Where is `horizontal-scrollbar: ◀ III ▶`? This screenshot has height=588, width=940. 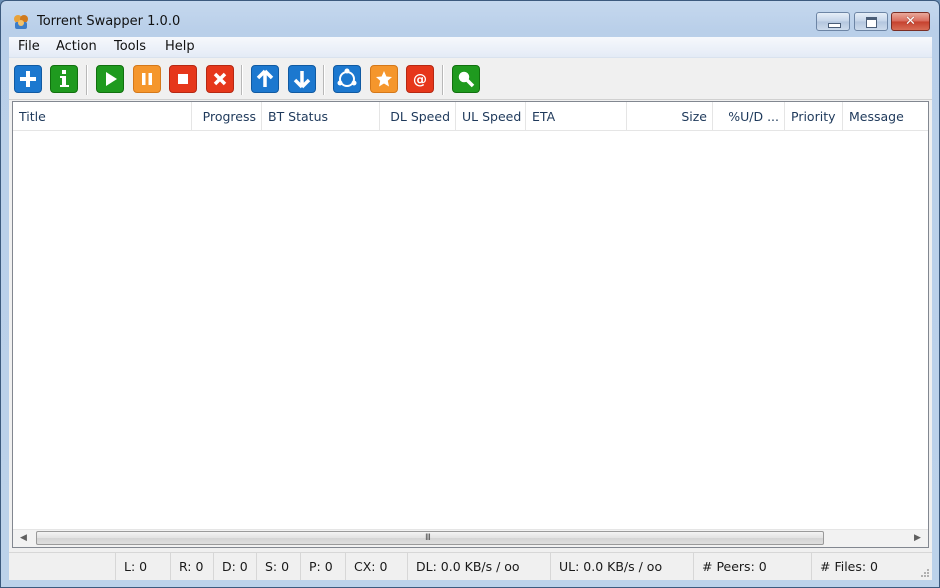
horizontal-scrollbar: ◀ III ▶ is located at coordinates (470, 538).